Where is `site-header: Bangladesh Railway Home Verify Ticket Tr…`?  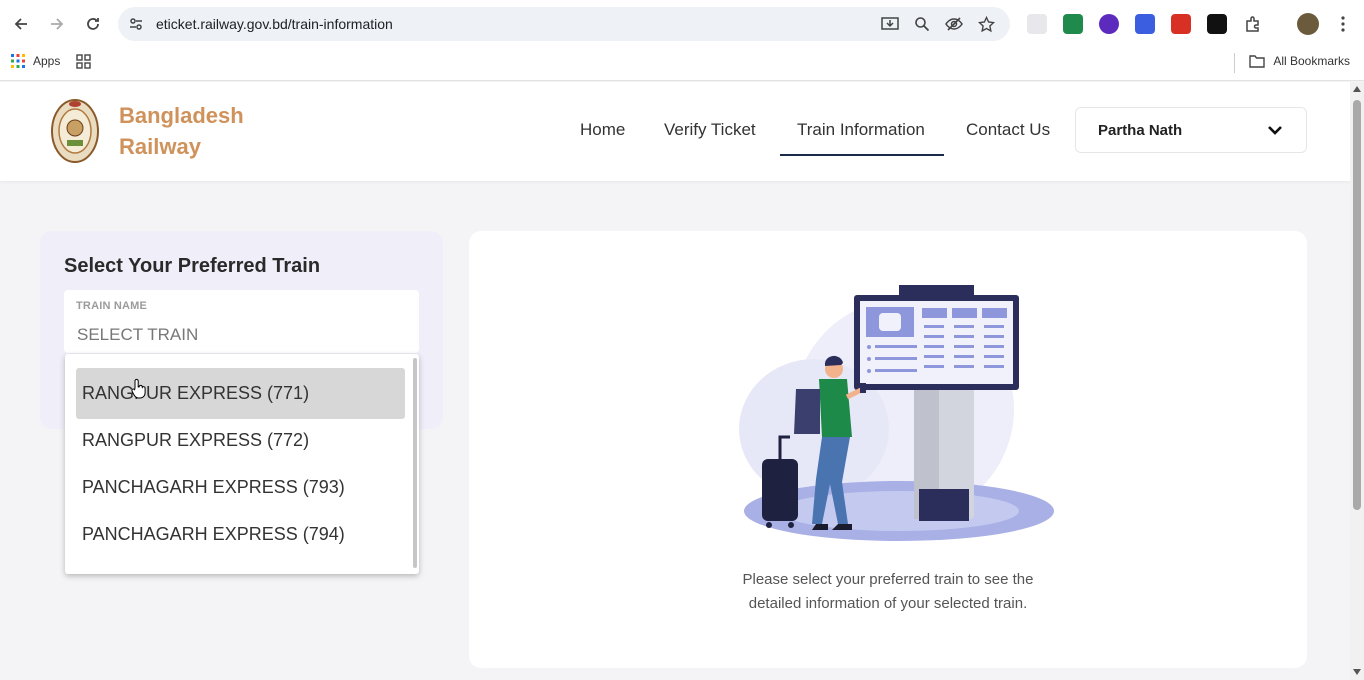
site-header: Bangladesh Railway Home Verify Ticket Tr… is located at coordinates (675, 131).